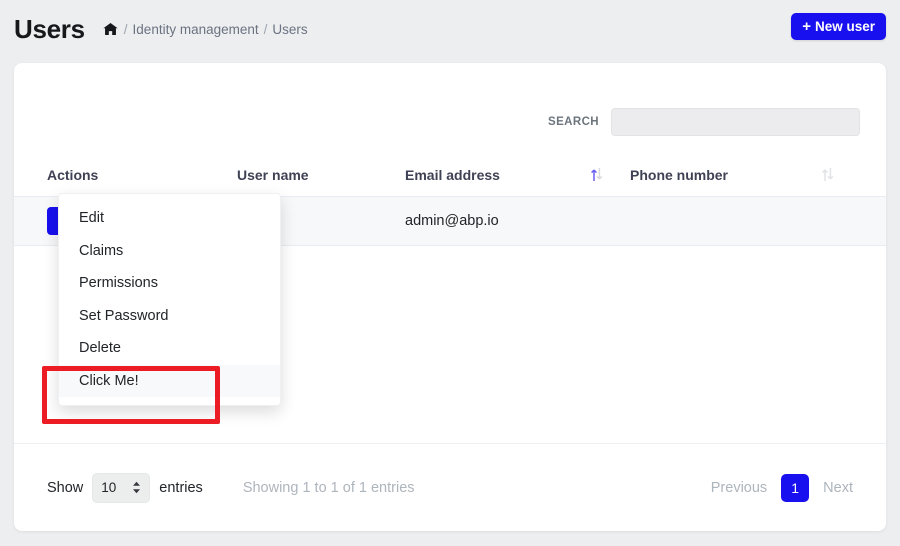  What do you see at coordinates (517, 175) in the screenshot?
I see `column-header-email: Email address` at bounding box center [517, 175].